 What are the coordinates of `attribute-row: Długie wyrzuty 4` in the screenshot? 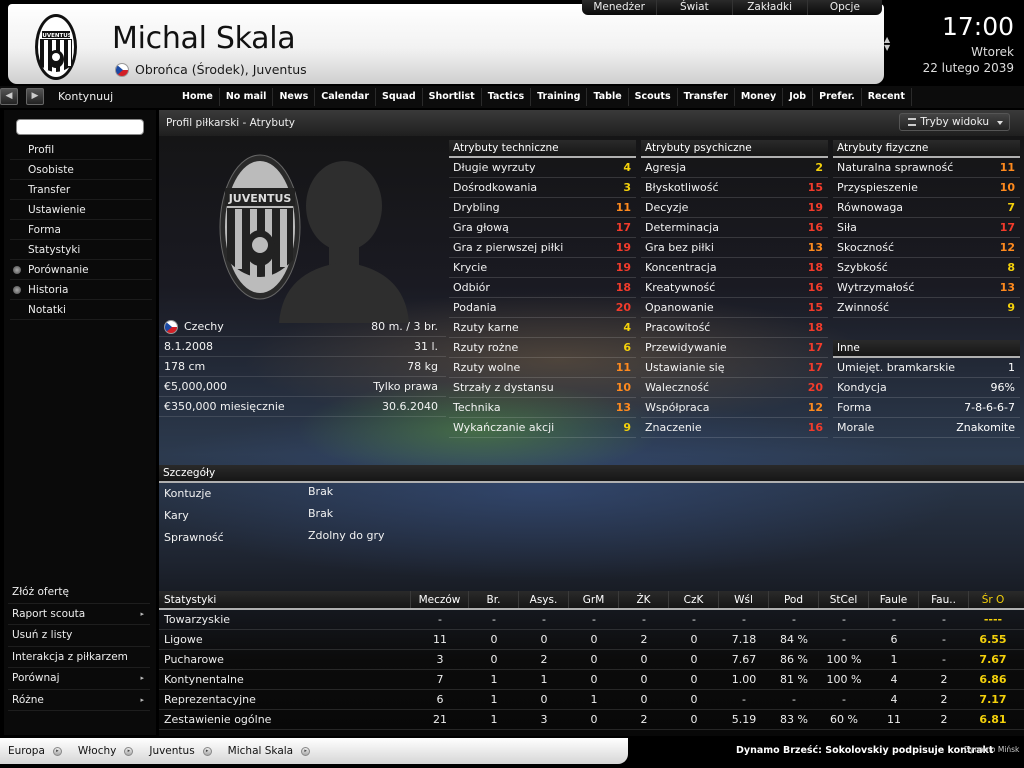 It's located at (542, 168).